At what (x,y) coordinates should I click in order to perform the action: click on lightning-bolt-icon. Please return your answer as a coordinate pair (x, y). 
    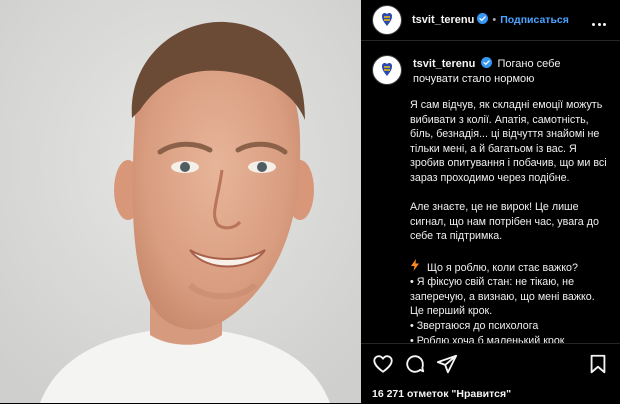
    Looking at the image, I should click on (417, 267).